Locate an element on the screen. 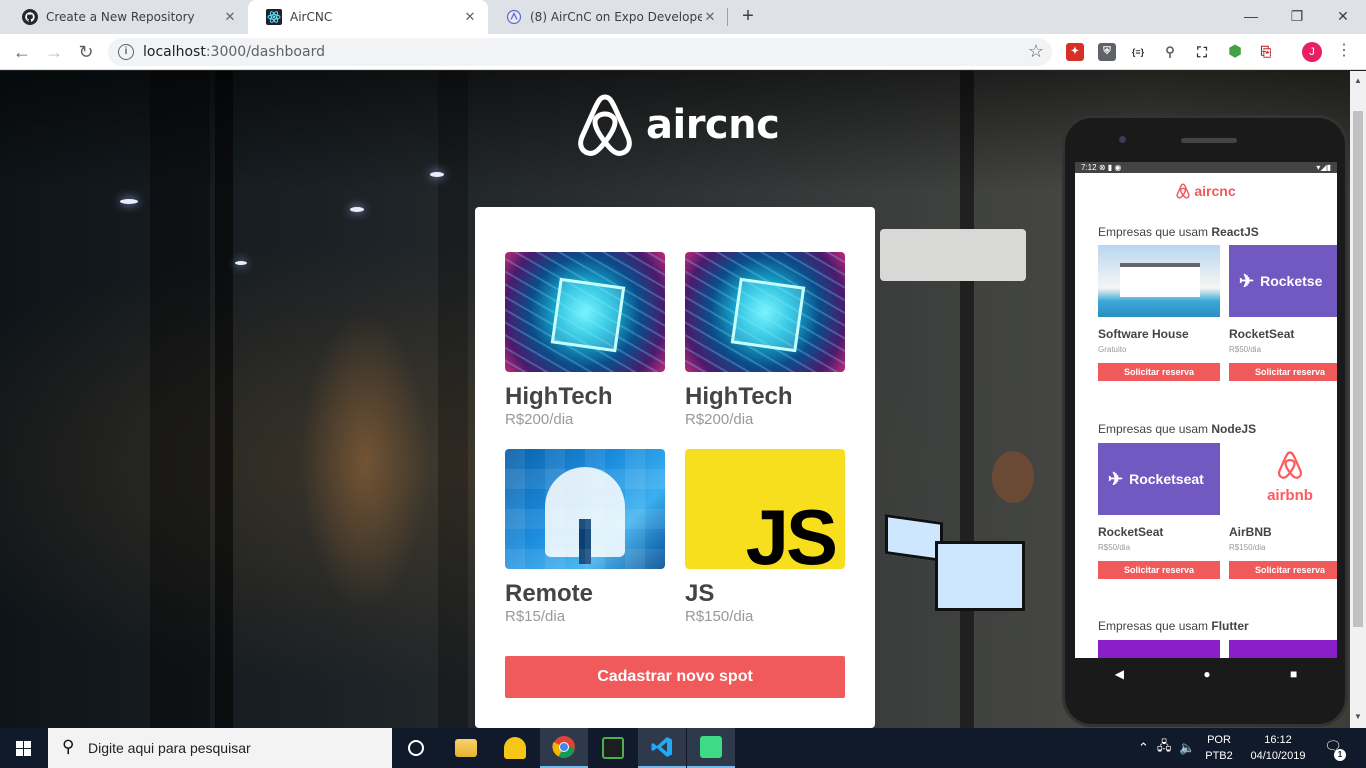  spot-item: Remote R$15/dia is located at coordinates (585, 537).